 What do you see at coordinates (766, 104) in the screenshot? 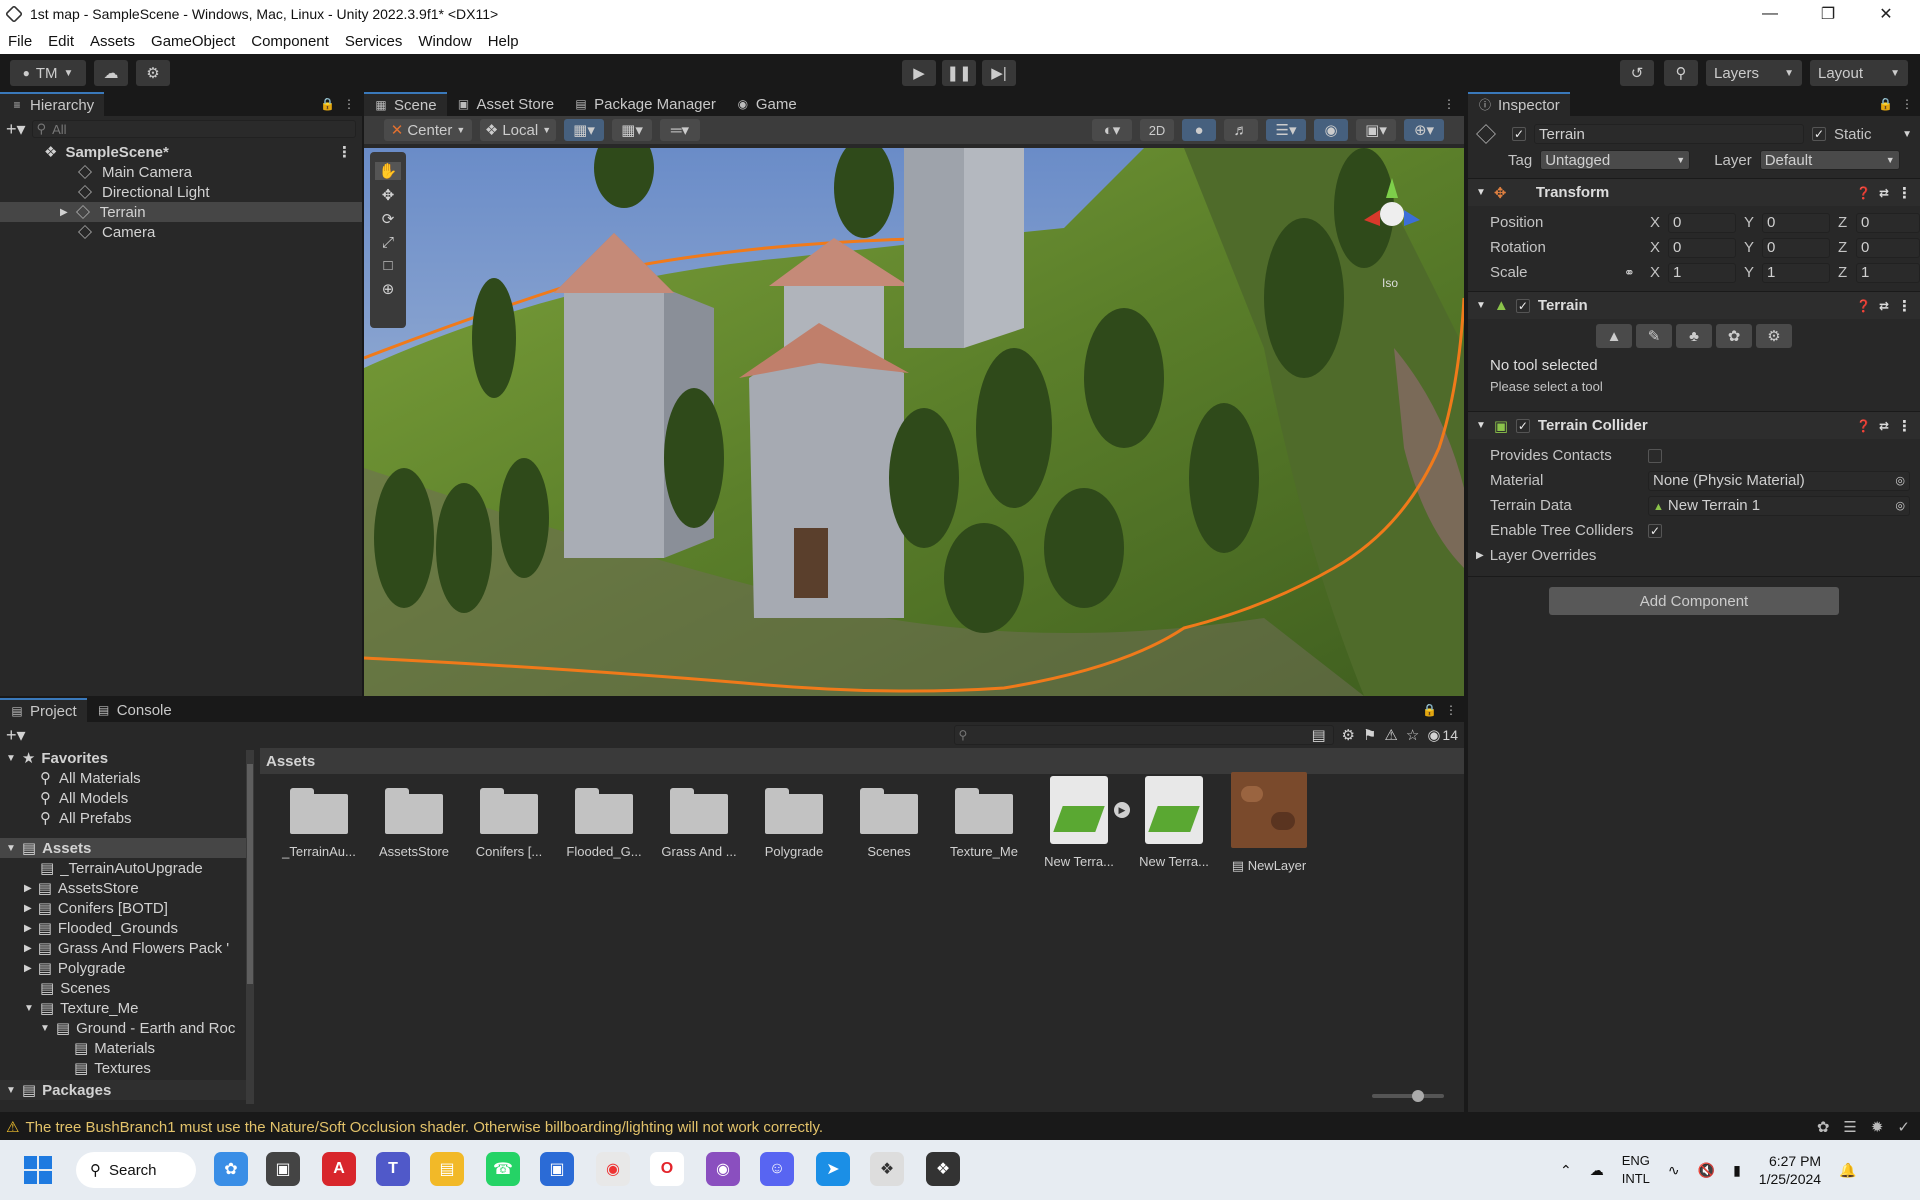
I see `tab-game: ◉ Game` at bounding box center [766, 104].